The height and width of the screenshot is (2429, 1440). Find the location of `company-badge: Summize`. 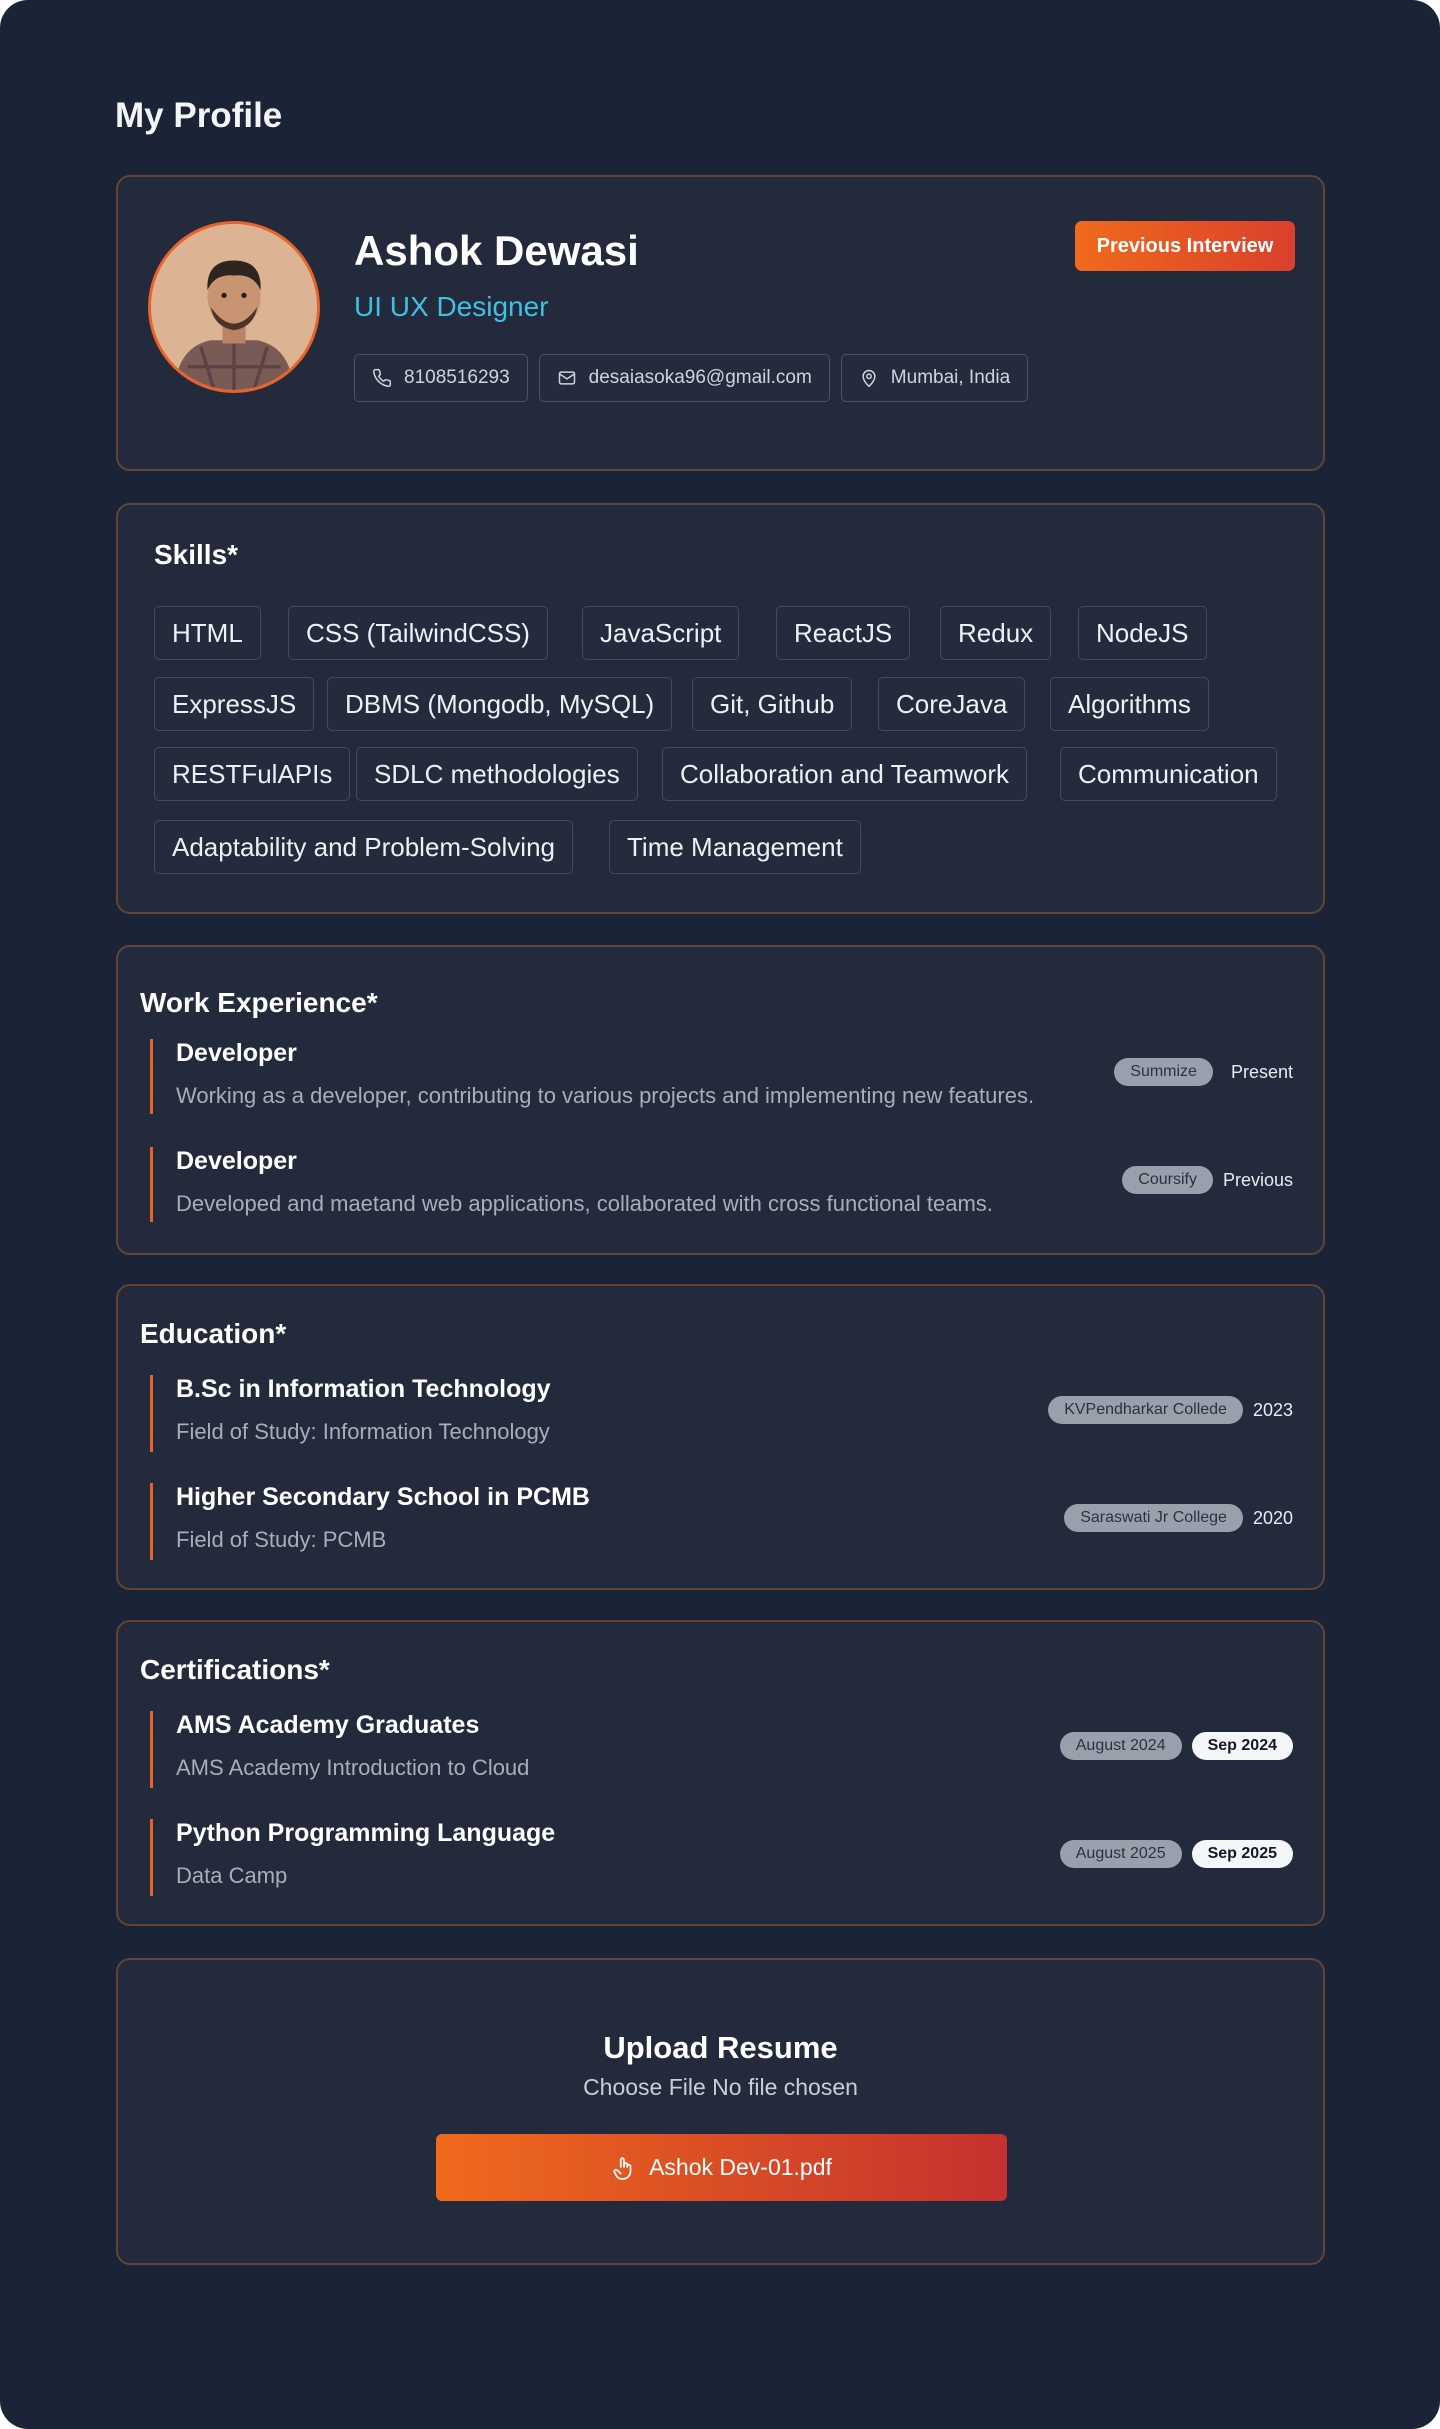

company-badge: Summize is located at coordinates (1163, 1072).